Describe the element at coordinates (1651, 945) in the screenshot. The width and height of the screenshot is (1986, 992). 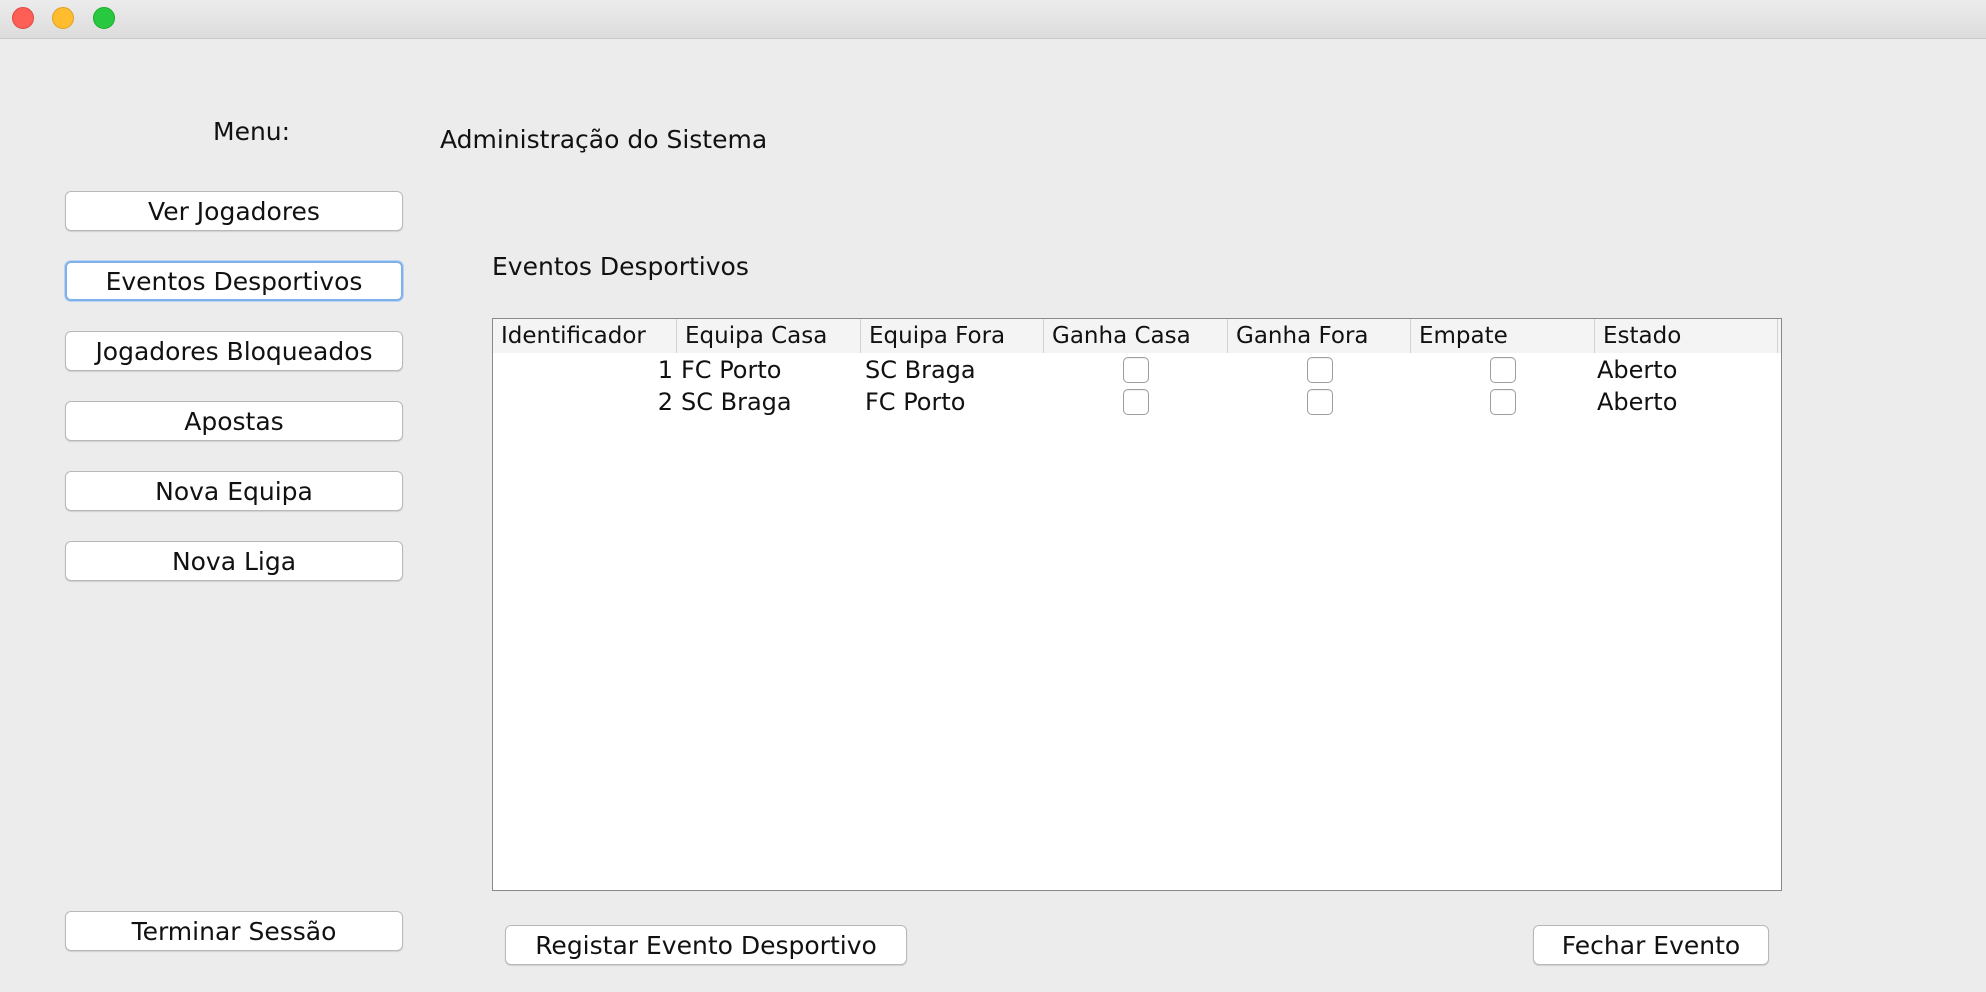
I see `close-event-button: Fechar Evento` at that location.